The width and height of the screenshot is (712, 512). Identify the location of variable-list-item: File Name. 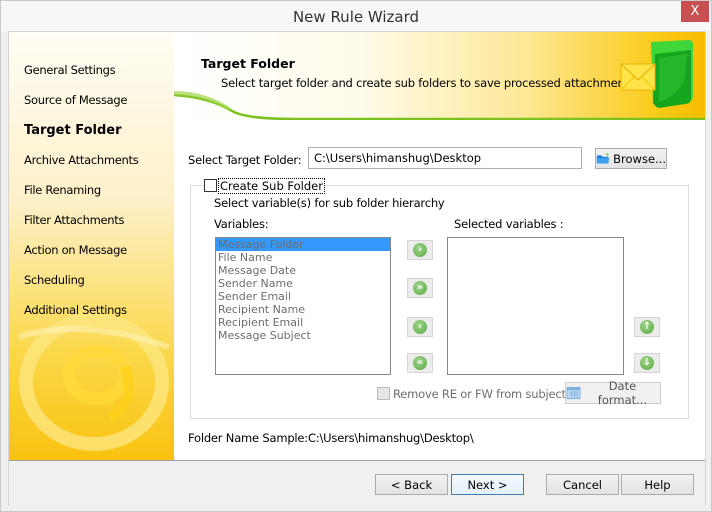
(303, 257).